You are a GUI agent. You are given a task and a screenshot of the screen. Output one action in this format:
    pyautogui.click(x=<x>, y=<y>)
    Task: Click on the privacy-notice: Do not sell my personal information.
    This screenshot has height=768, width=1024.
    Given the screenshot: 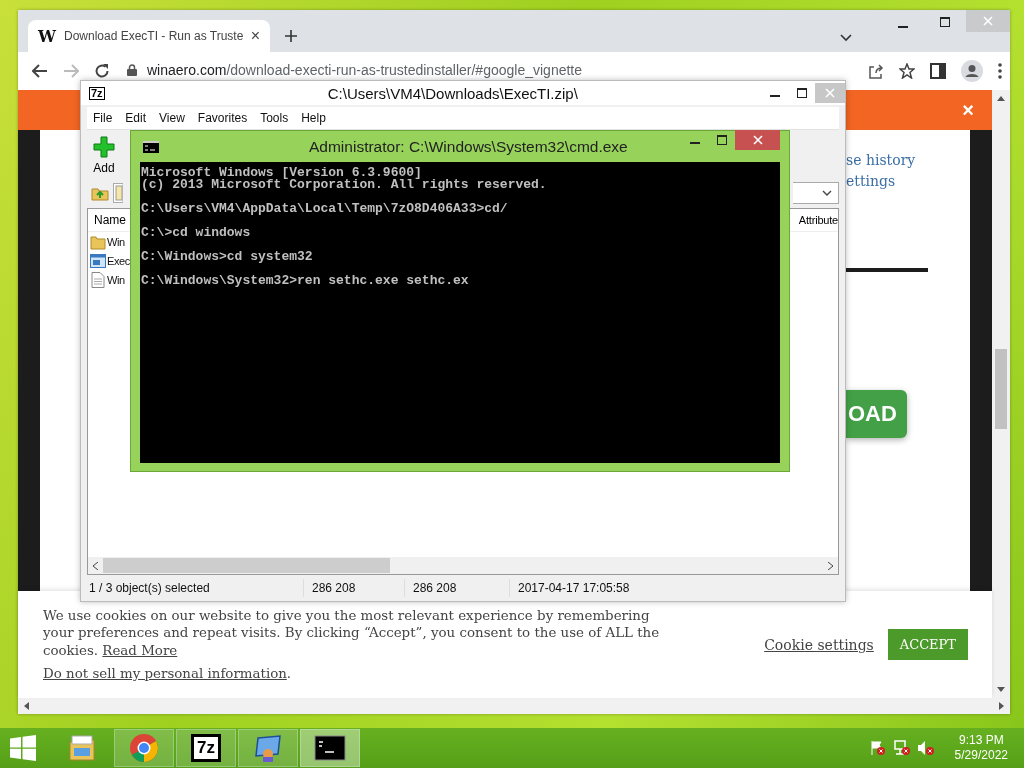 What is the action you would take?
    pyautogui.click(x=168, y=674)
    